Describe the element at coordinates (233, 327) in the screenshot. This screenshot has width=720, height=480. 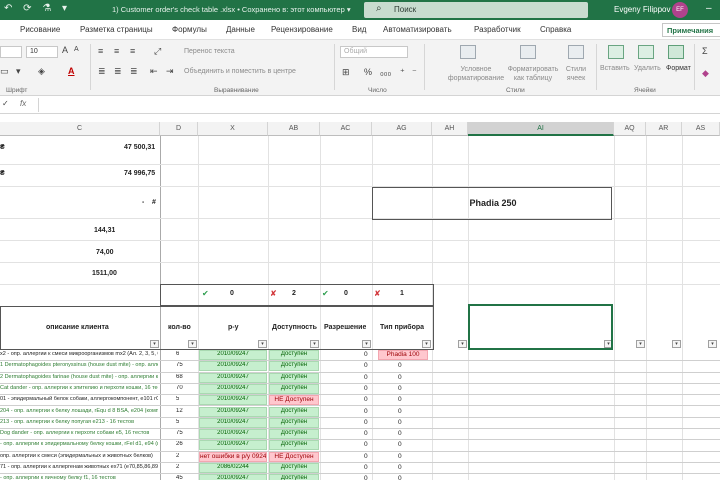
I see `header-ru: р-у` at that location.